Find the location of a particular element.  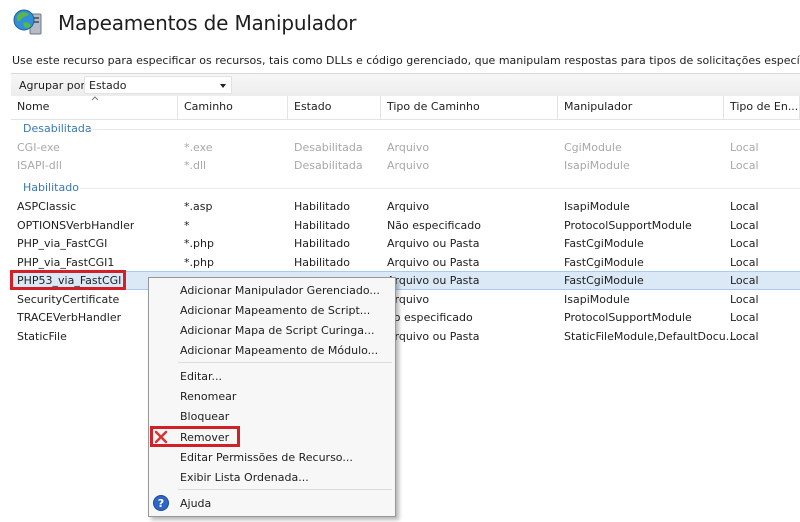

remove-item-highlight is located at coordinates (195, 436).